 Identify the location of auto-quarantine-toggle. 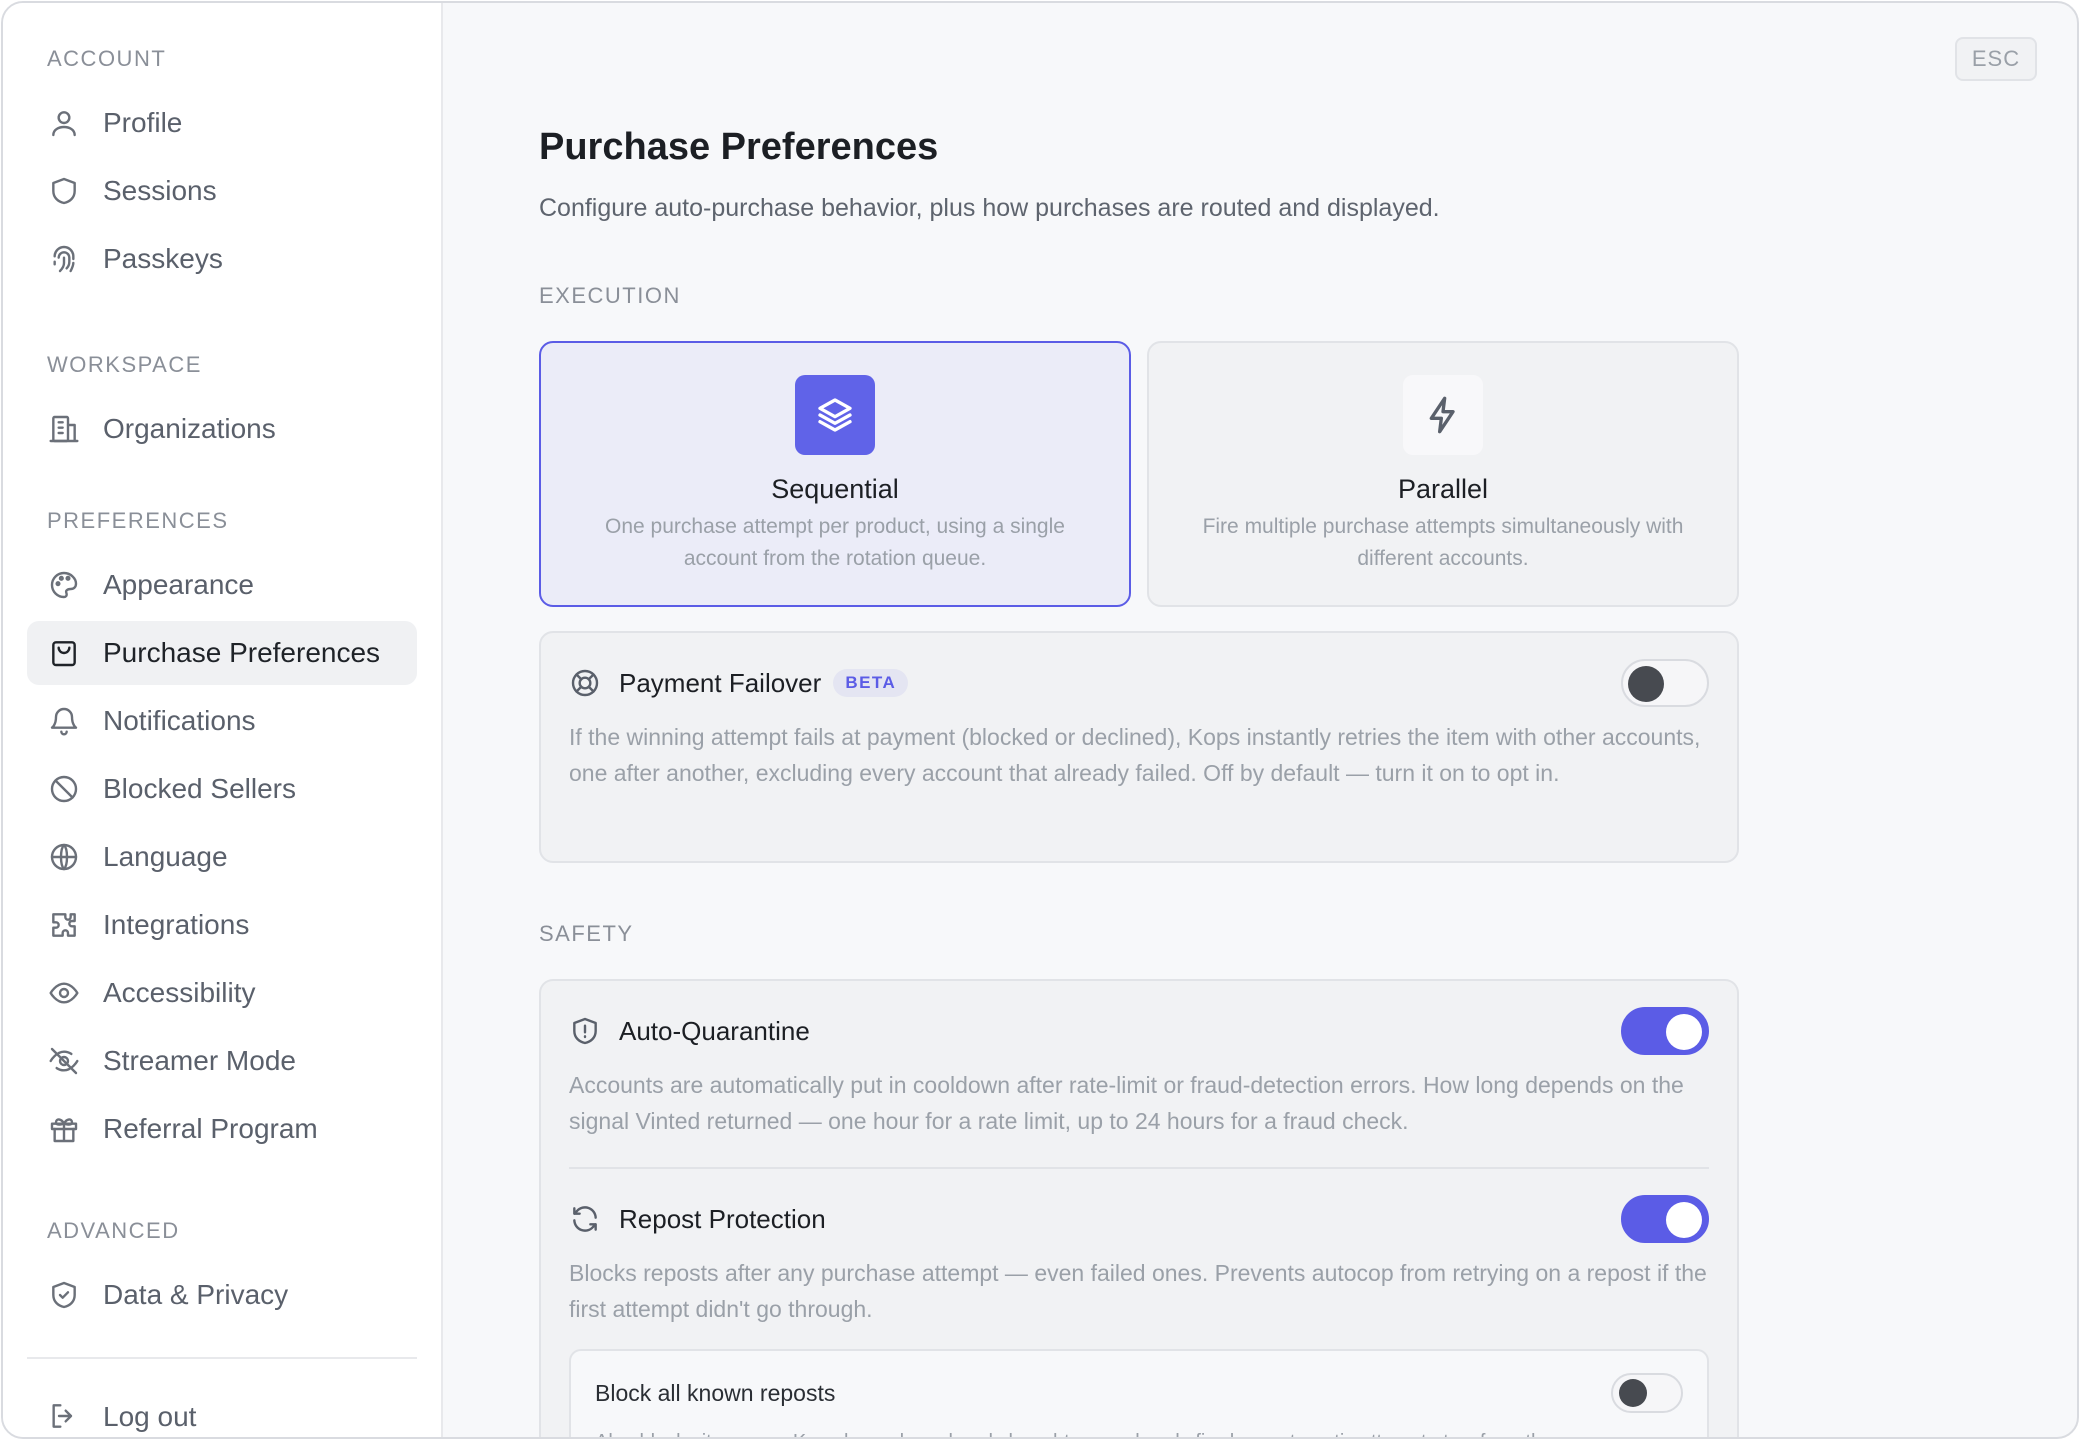
(1665, 1031).